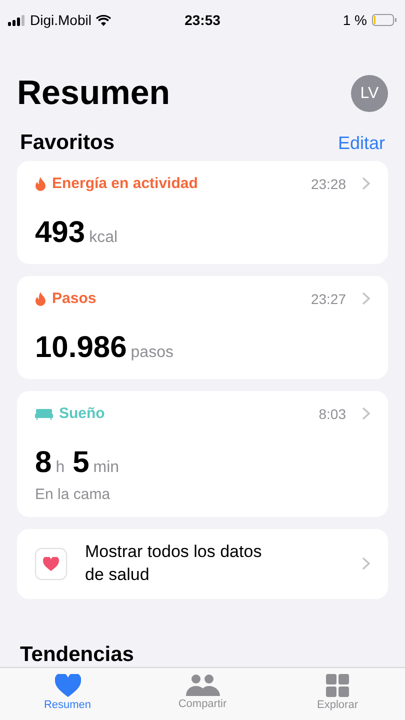  What do you see at coordinates (202, 327) in the screenshot?
I see `metric-card: Pasos 23:27 10.986 pasos` at bounding box center [202, 327].